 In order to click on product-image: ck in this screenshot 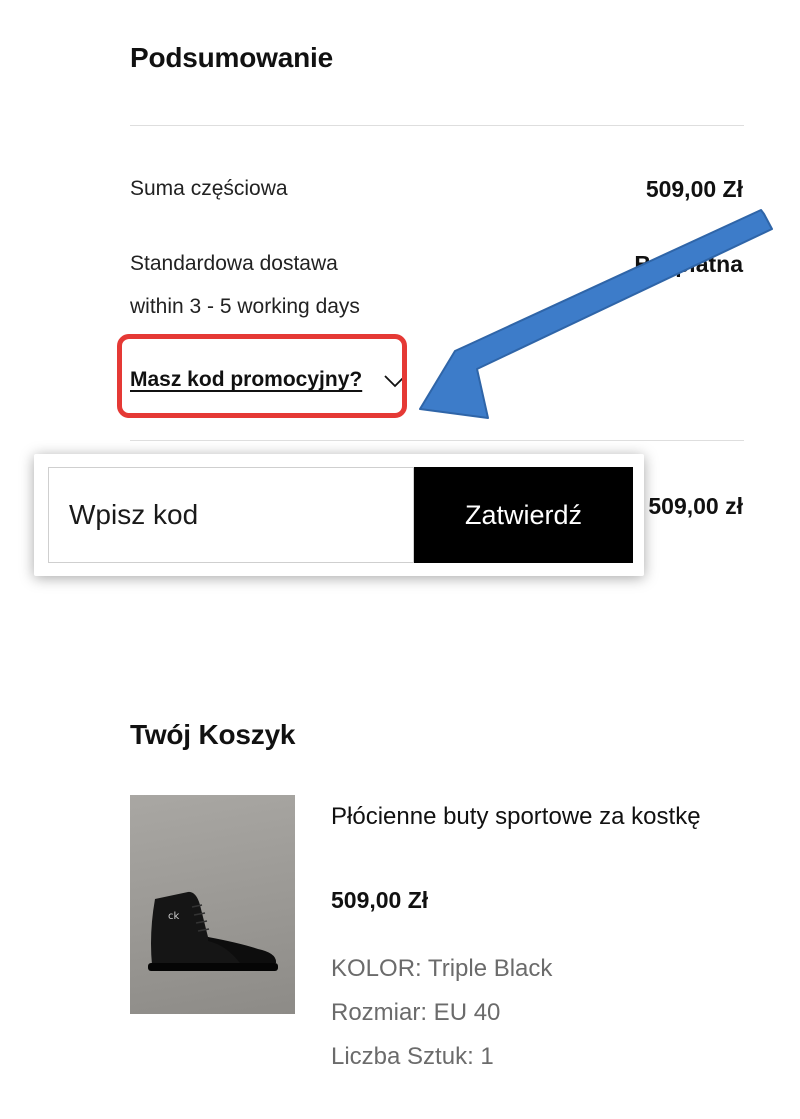, I will do `click(212, 904)`.